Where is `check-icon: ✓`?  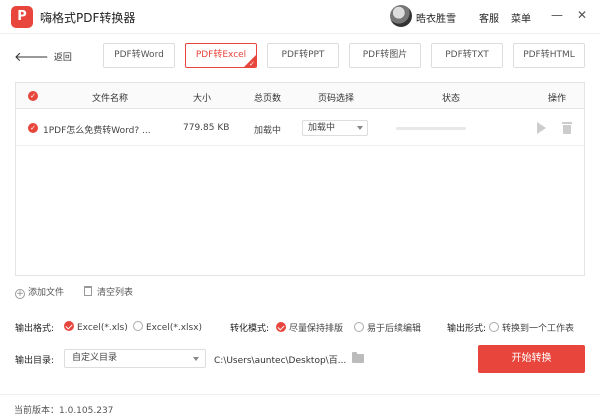 check-icon: ✓ is located at coordinates (252, 64).